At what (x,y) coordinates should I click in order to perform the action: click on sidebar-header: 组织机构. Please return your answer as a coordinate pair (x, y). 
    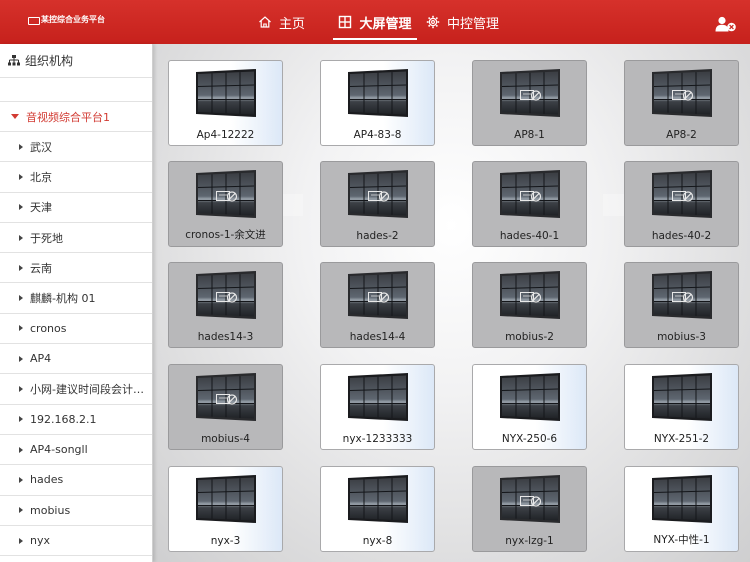
    Looking at the image, I should click on (76, 61).